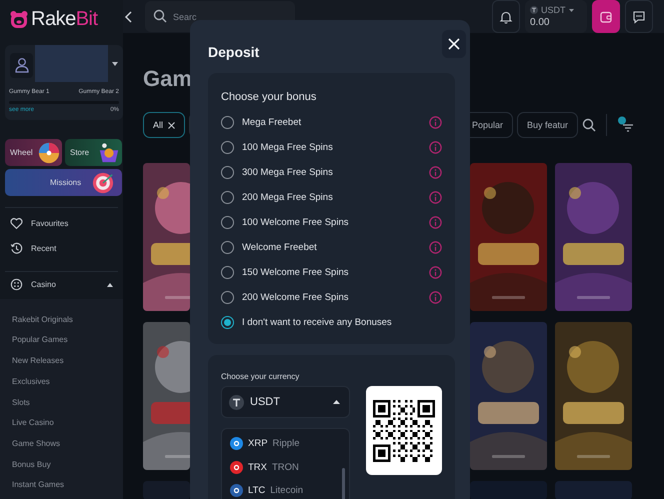 This screenshot has width=664, height=499. I want to click on promo-button: Missions, so click(63, 182).